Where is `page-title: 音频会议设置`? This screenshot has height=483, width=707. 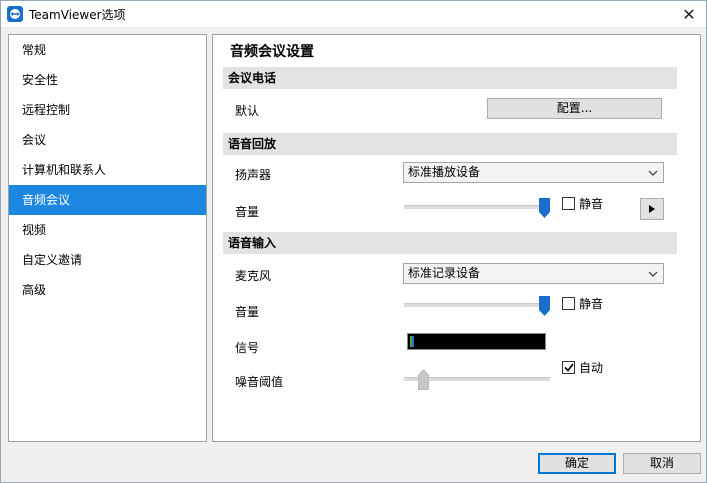 page-title: 音频会议设置 is located at coordinates (272, 52).